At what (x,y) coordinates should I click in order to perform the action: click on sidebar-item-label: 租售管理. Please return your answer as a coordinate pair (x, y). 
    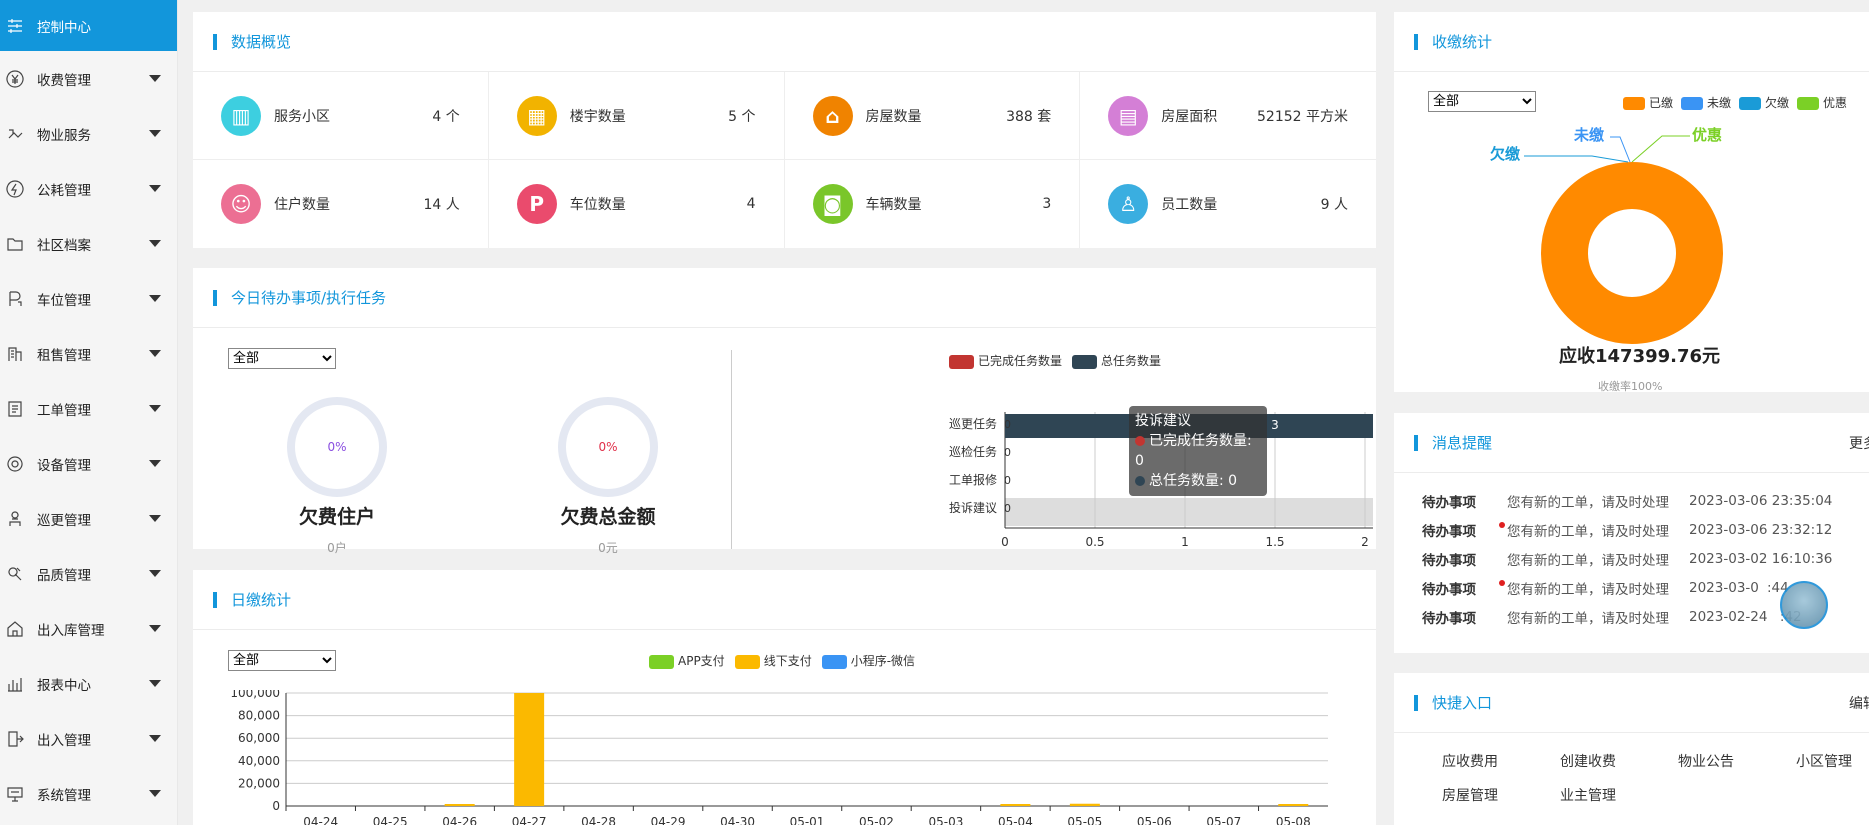
    Looking at the image, I should click on (64, 355).